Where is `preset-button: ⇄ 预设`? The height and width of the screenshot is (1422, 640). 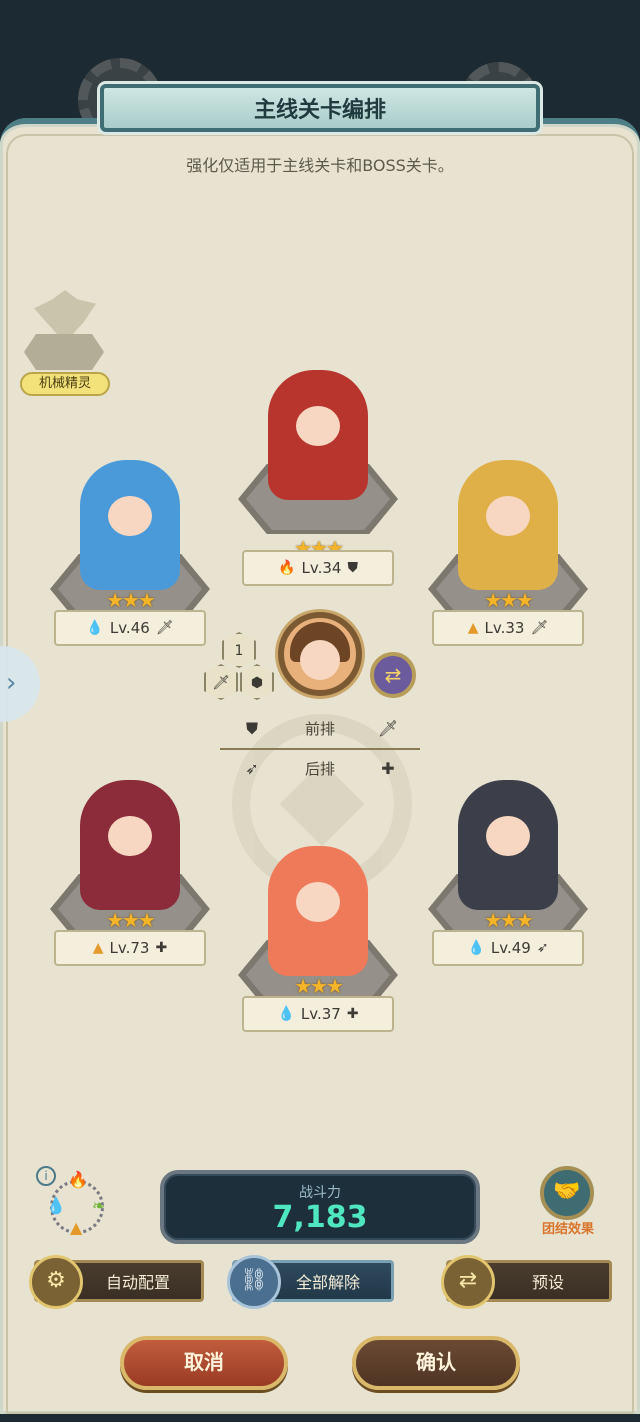
preset-button: ⇄ 预设 is located at coordinates (526, 1282).